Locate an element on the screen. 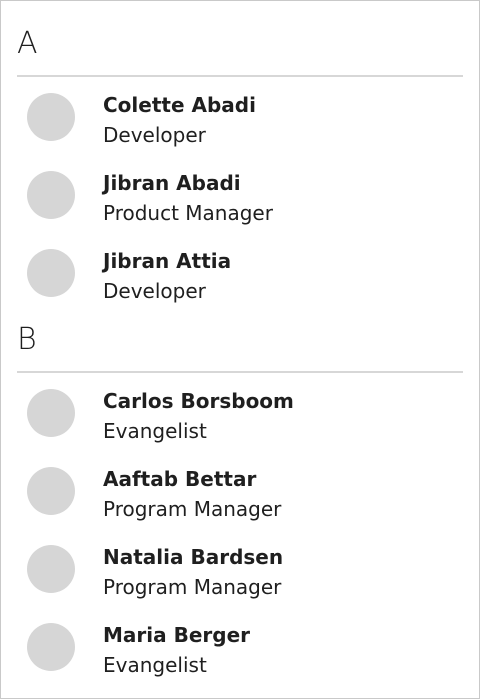 The image size is (480, 699). group-letter: A is located at coordinates (27, 43).